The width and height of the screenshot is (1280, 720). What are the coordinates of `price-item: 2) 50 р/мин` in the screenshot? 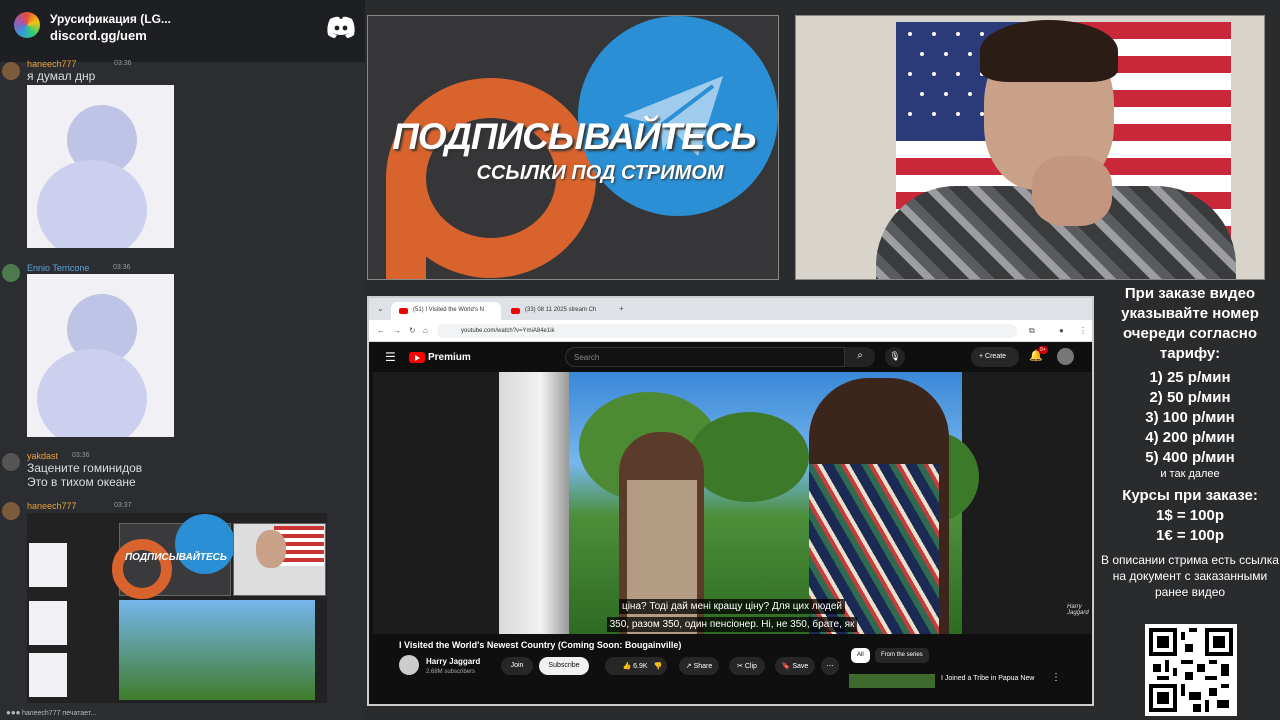 It's located at (1190, 397).